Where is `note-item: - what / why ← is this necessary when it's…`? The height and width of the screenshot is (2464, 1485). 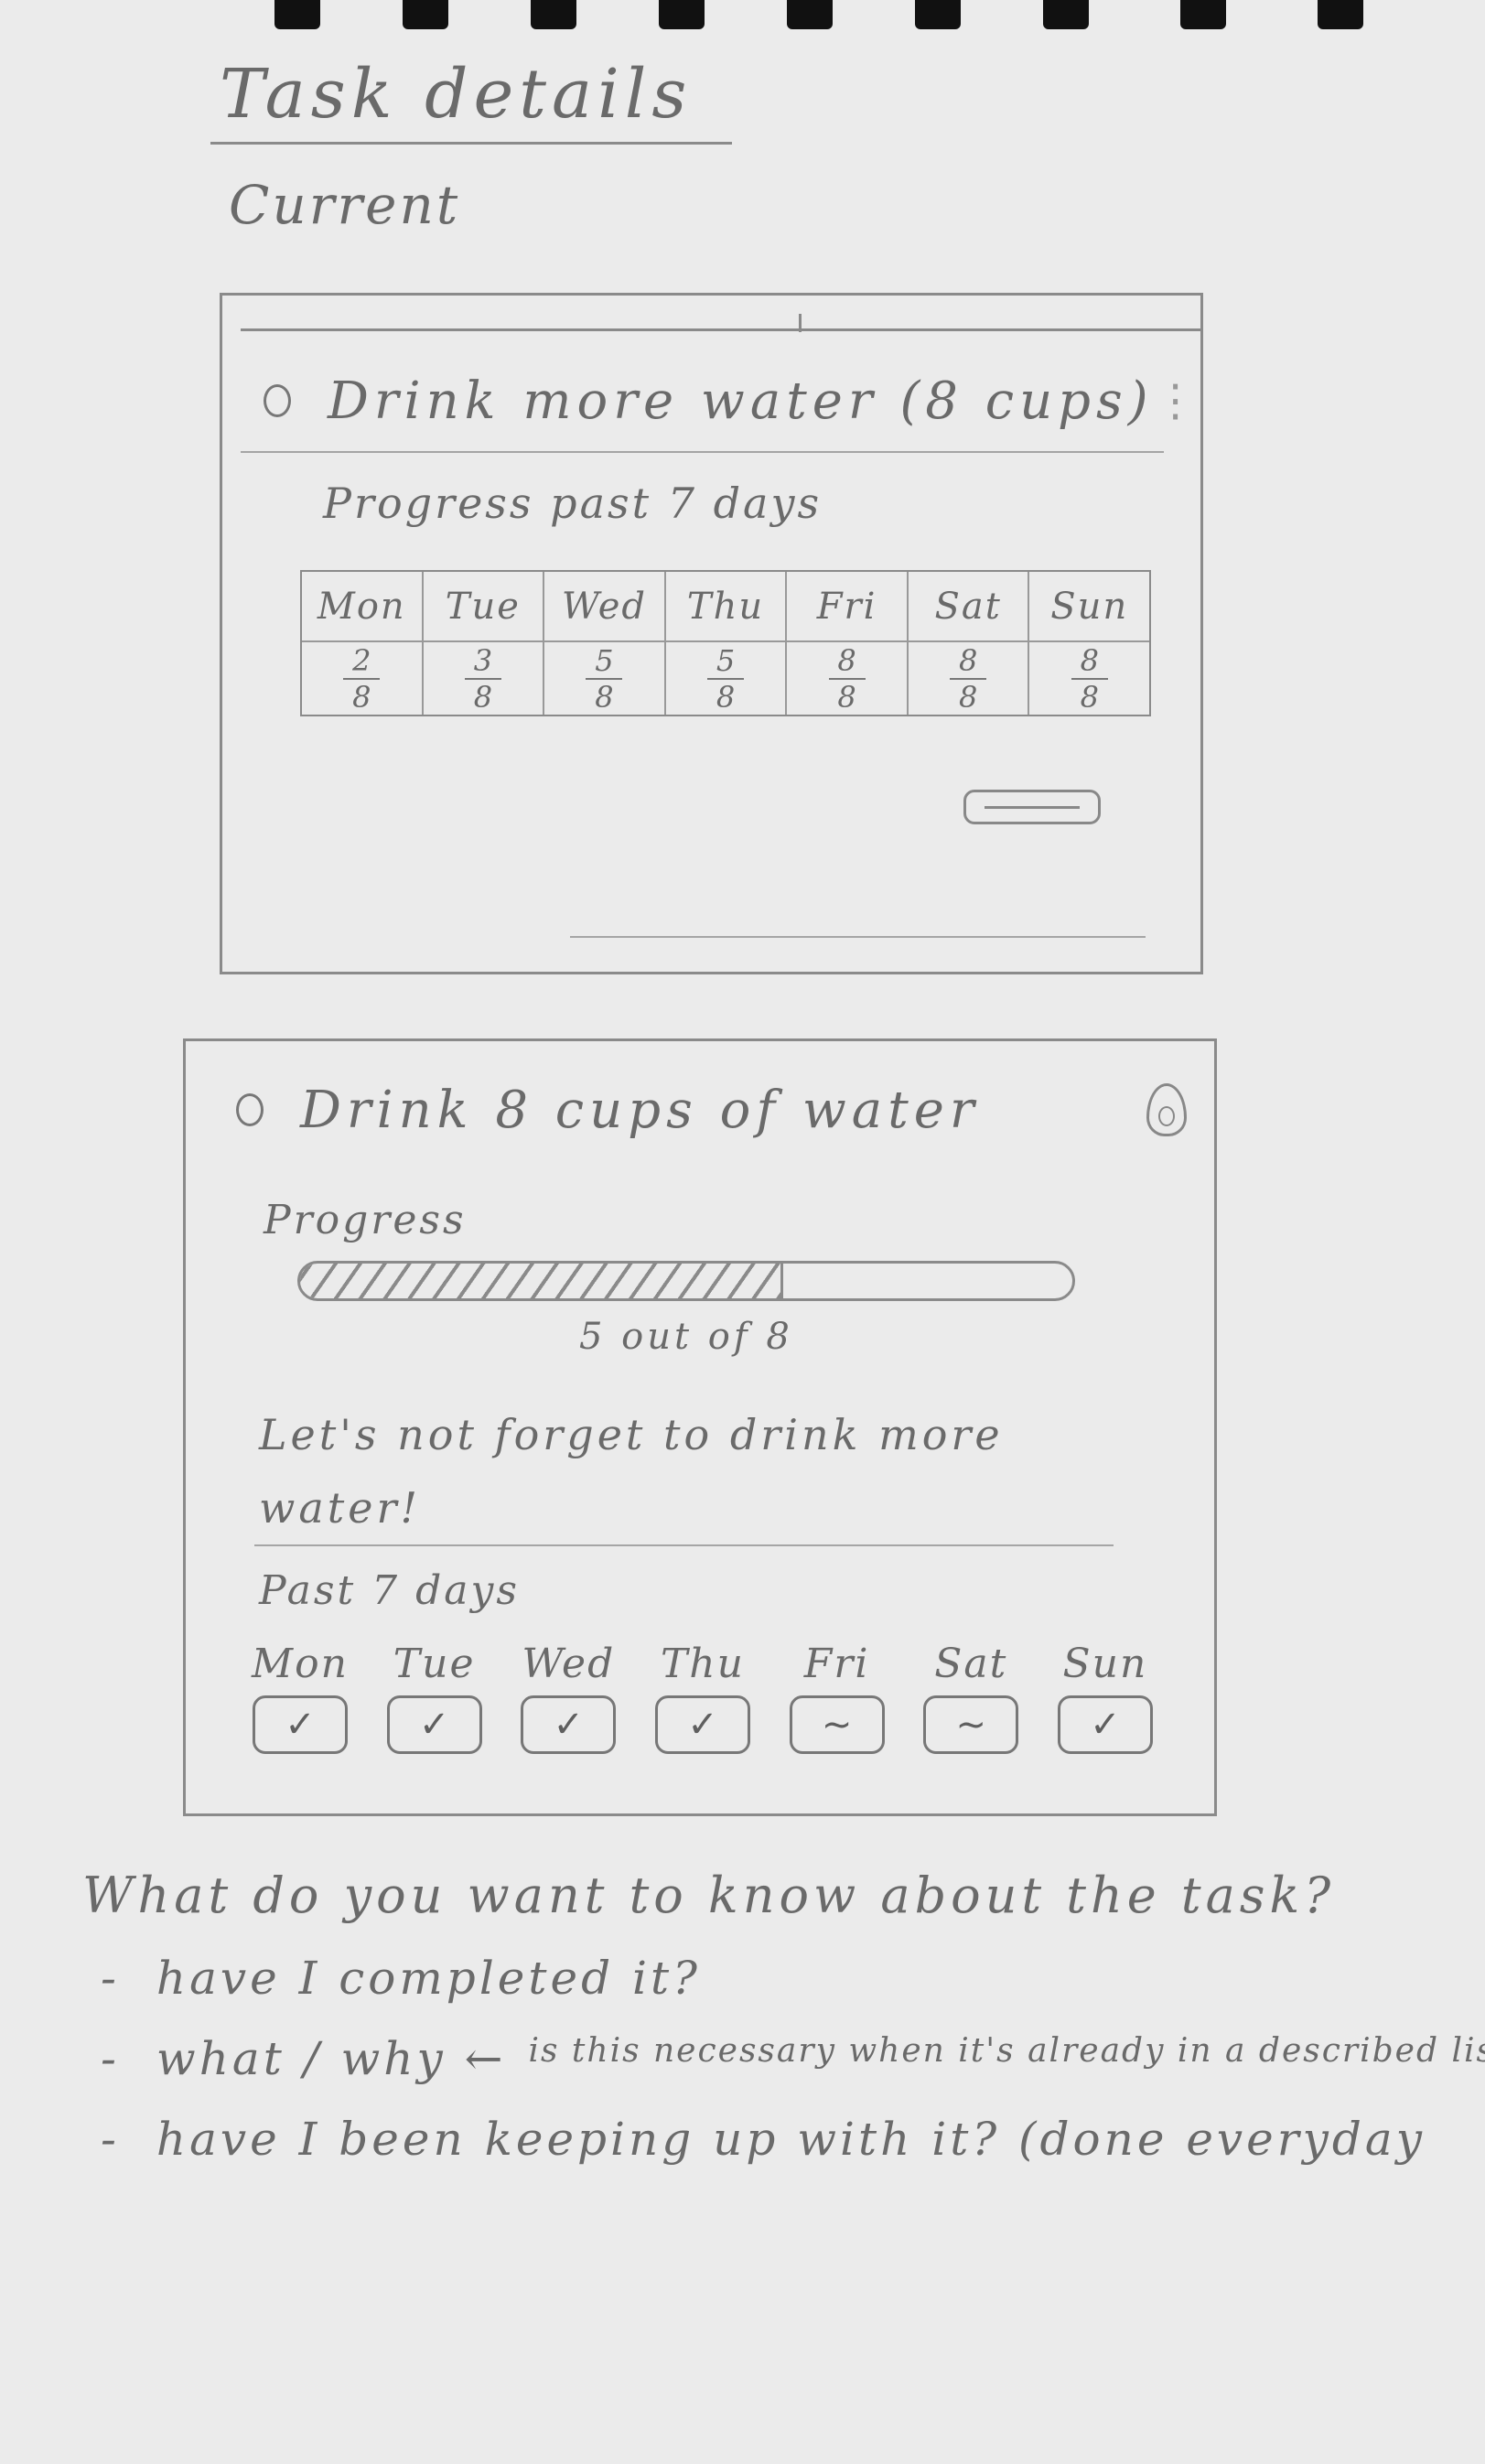 note-item: - what / why ← is this necessary when it's… is located at coordinates (783, 2059).